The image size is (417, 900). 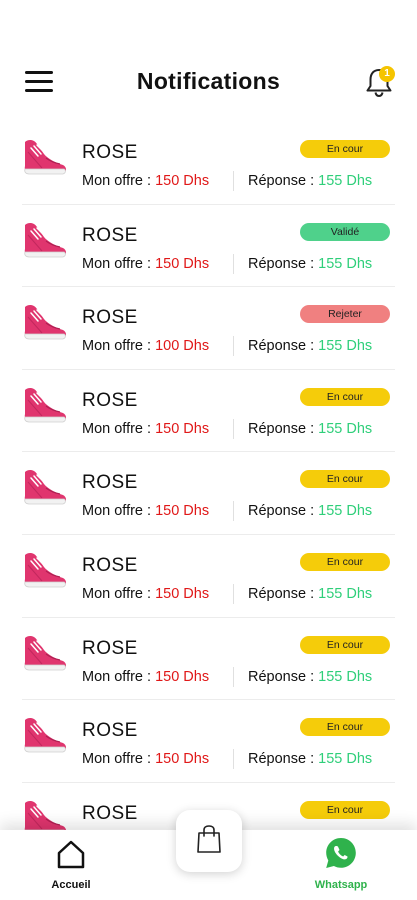 I want to click on bell-icon: 1, so click(x=380, y=82).